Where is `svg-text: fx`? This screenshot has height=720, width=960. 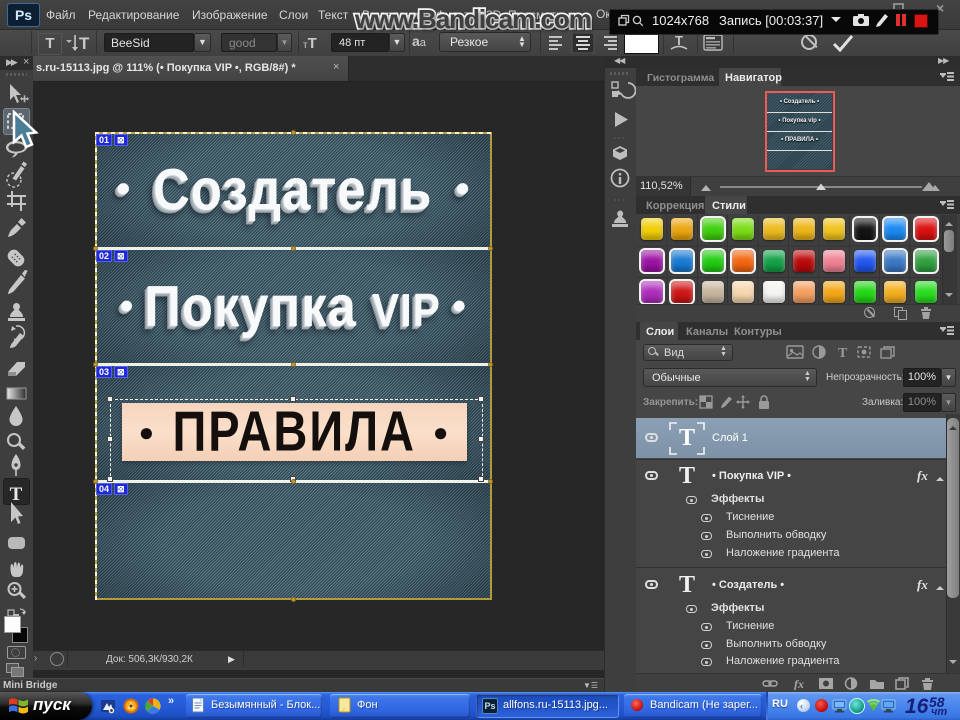 svg-text: fx is located at coordinates (799, 683).